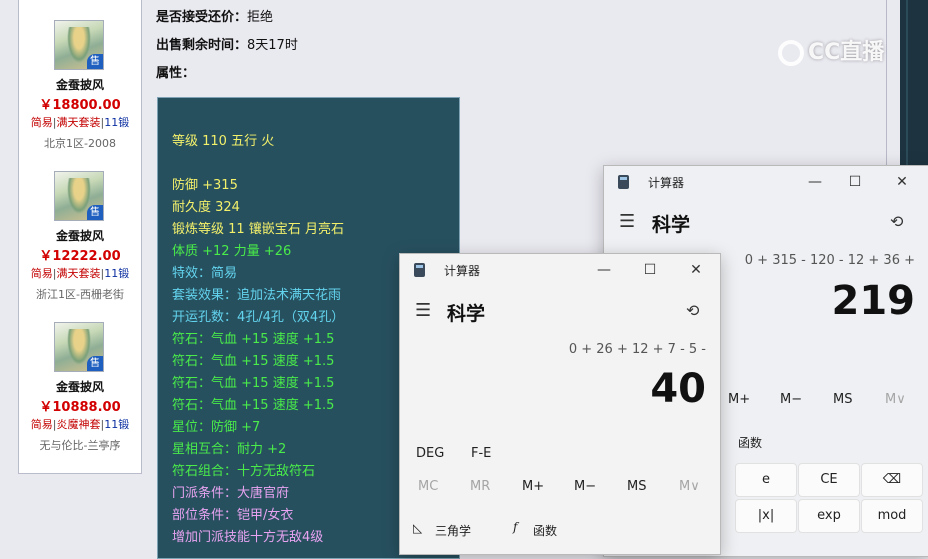  Describe the element at coordinates (233, 515) in the screenshot. I see `attr-line: 部位条件：铠甲/女衣` at that location.